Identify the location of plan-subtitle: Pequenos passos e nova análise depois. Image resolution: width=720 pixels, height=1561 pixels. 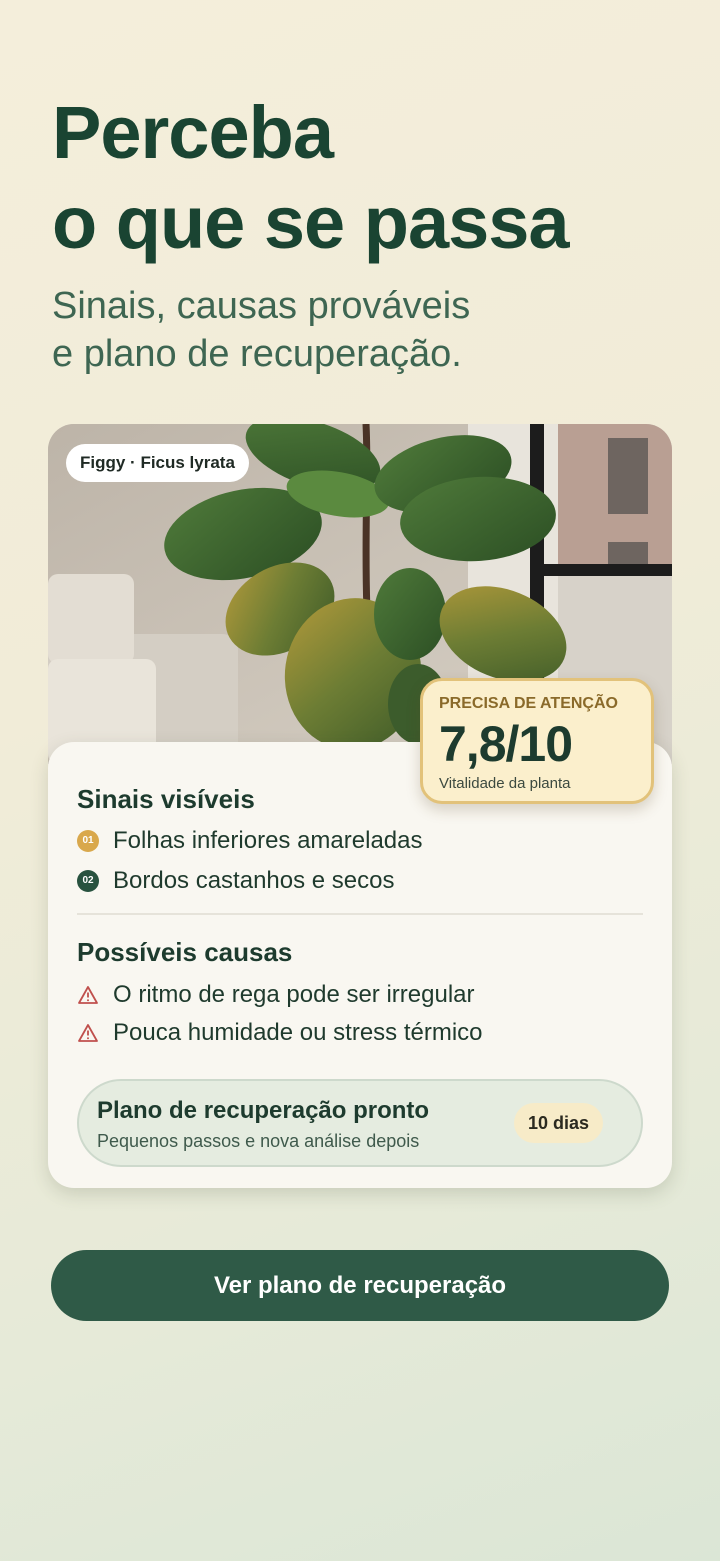
(258, 1141).